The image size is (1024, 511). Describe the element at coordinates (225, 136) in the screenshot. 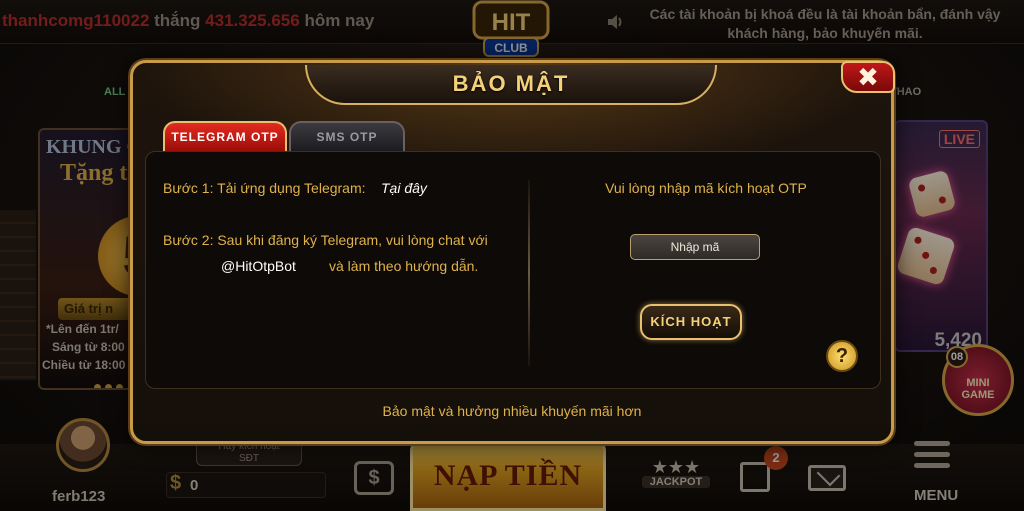

I see `tab-telegram-otp: TELEGRAM OTP` at that location.